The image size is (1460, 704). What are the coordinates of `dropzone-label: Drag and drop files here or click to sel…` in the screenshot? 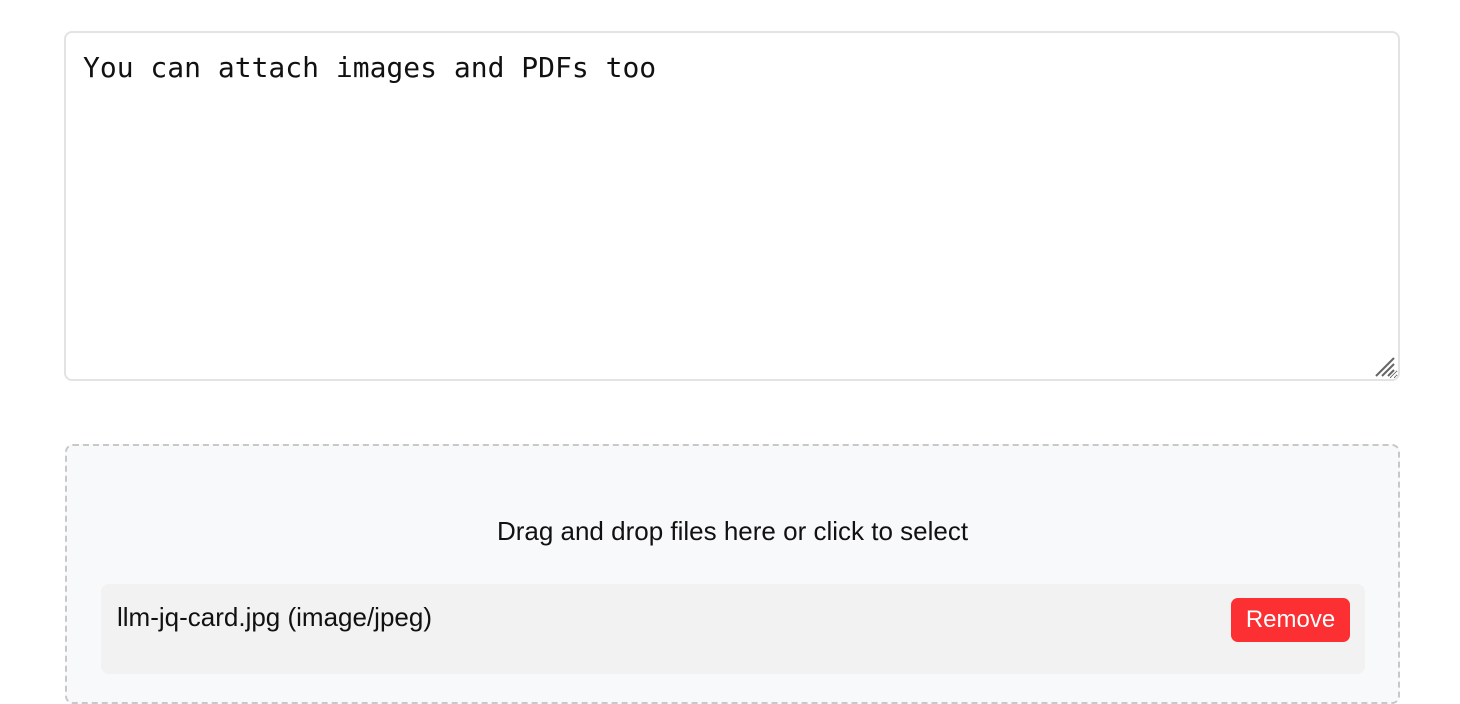 It's located at (732, 531).